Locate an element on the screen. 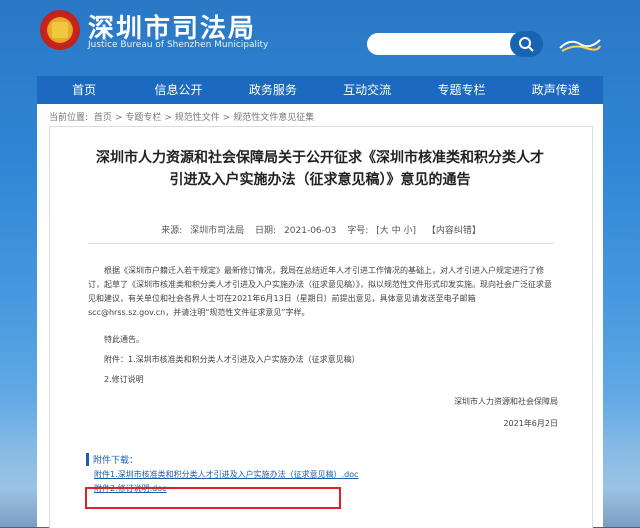 The width and height of the screenshot is (640, 528). date-value: 2021-06-03 is located at coordinates (310, 231).